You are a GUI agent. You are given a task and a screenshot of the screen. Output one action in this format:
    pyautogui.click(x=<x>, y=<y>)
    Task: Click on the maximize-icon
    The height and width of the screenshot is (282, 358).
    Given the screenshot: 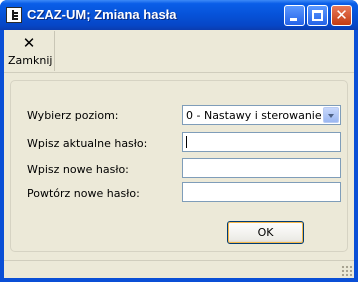 What is the action you would take?
    pyautogui.click(x=317, y=15)
    